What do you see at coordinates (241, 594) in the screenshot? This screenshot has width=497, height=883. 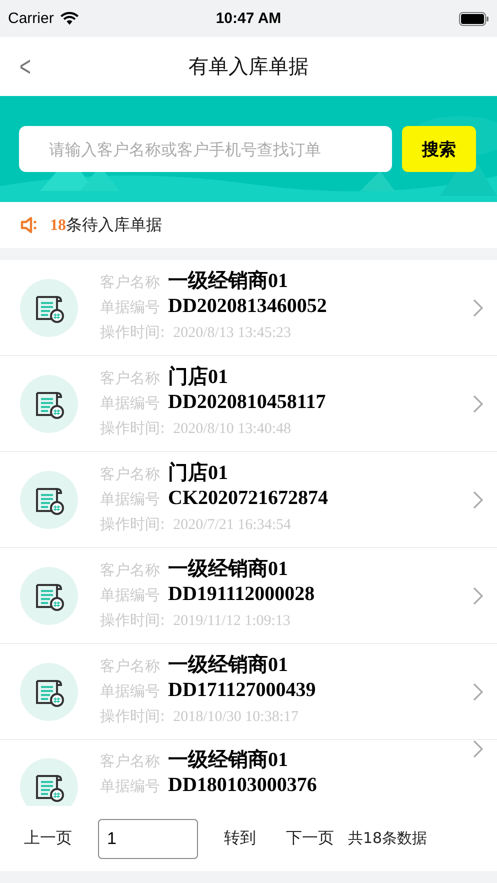 I see `order-number: DD191112000028` at bounding box center [241, 594].